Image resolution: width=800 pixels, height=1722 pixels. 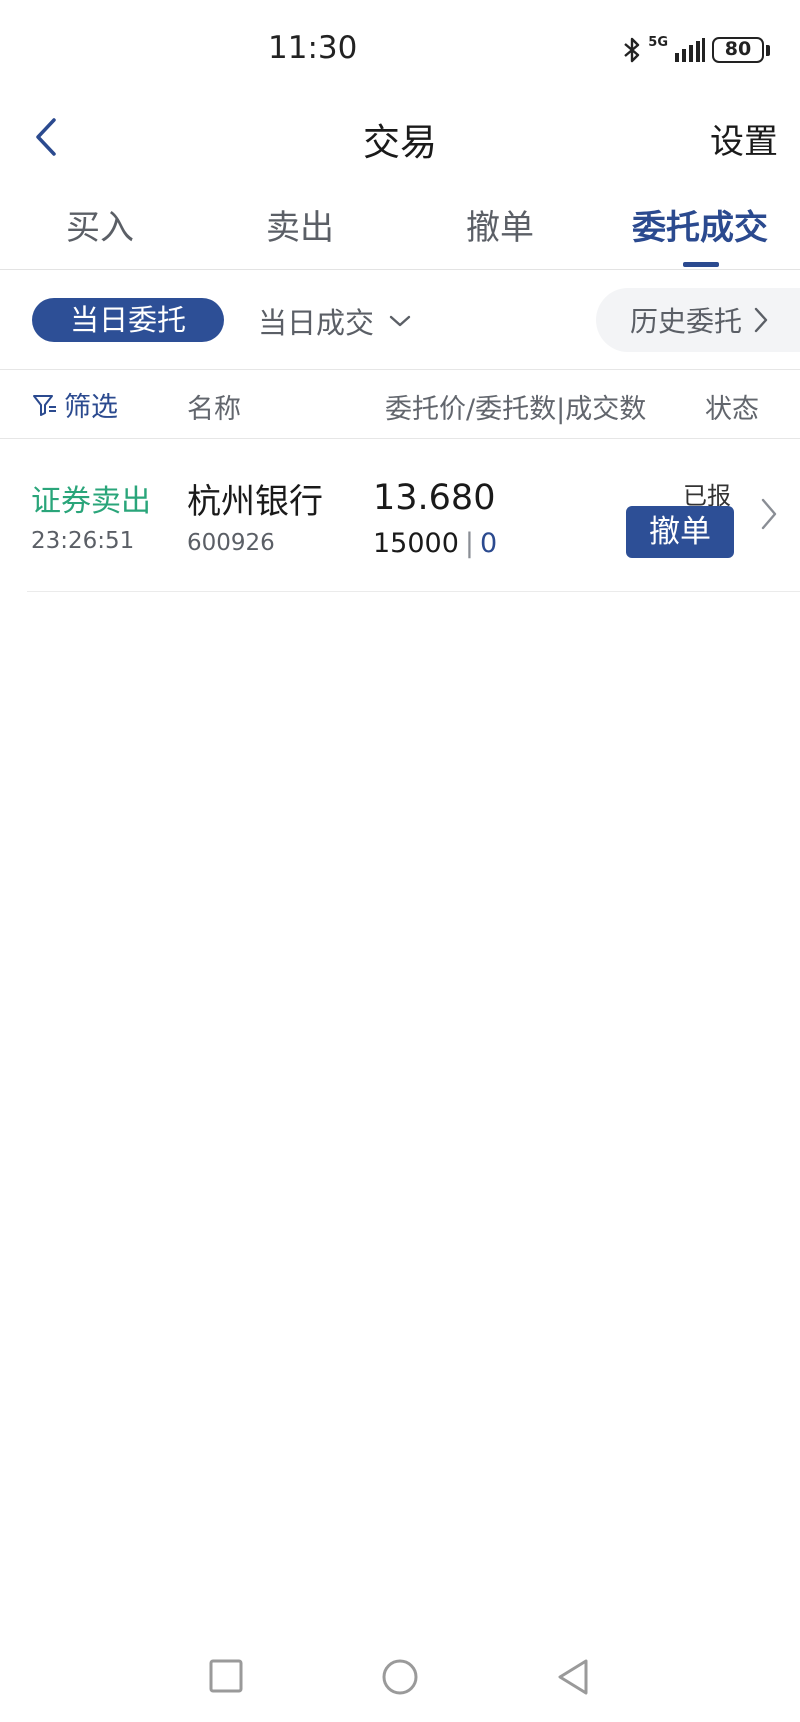 I want to click on tab-sell: 卖出, so click(x=300, y=224).